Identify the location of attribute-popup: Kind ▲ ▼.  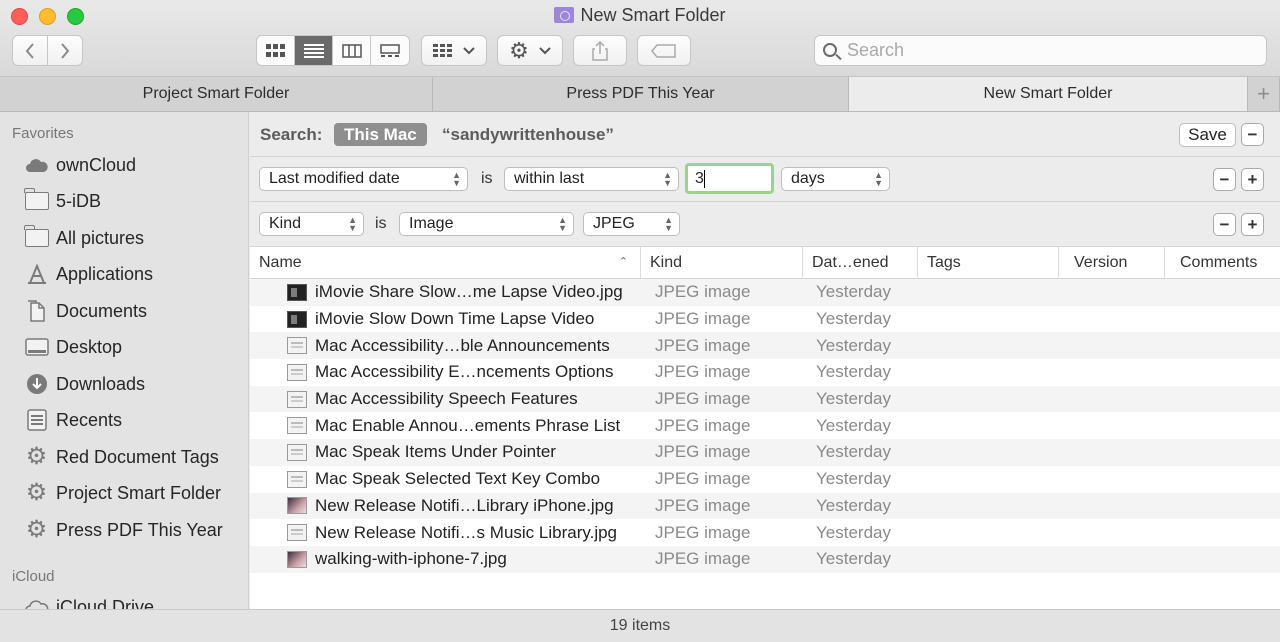
(311, 224).